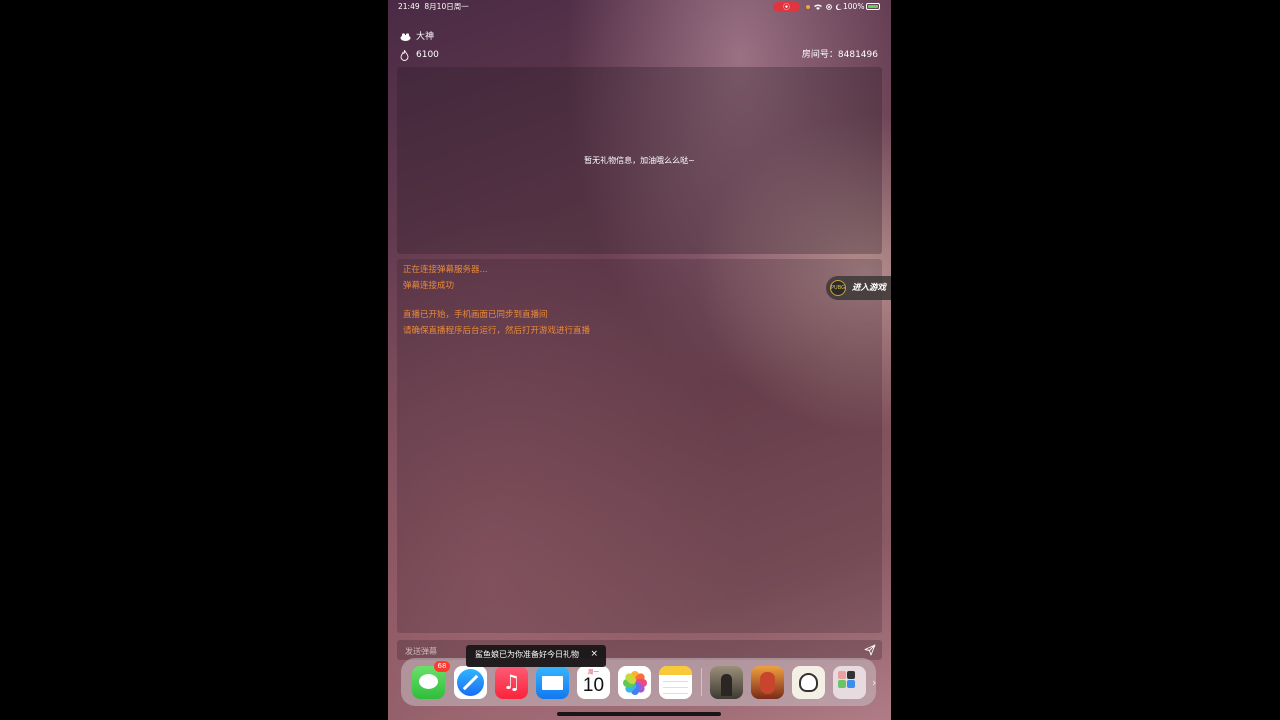 The image size is (1280, 720). I want to click on gift-toast: 鲨鱼娘已为你准备好今日礼物 ×, so click(536, 656).